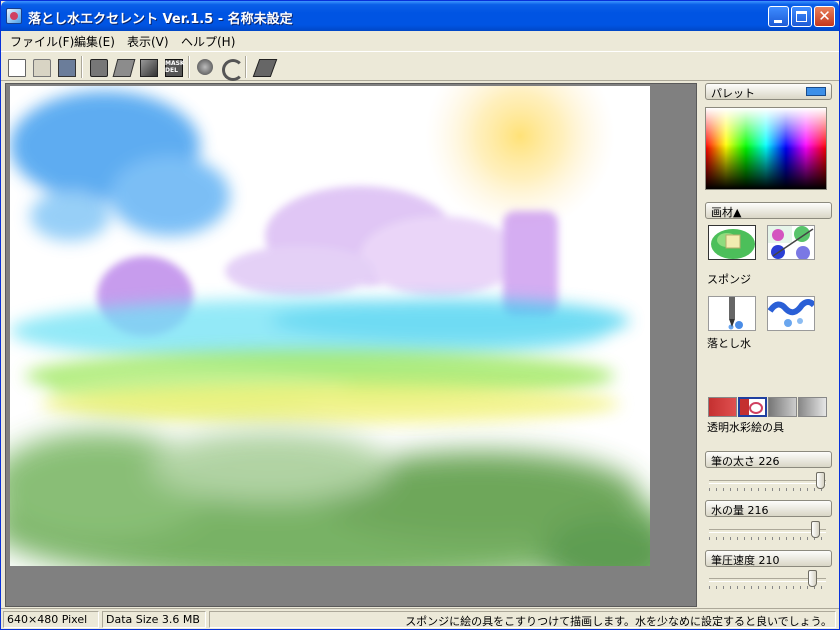  I want to click on toolbar: MASK DEL, so click(420, 66).